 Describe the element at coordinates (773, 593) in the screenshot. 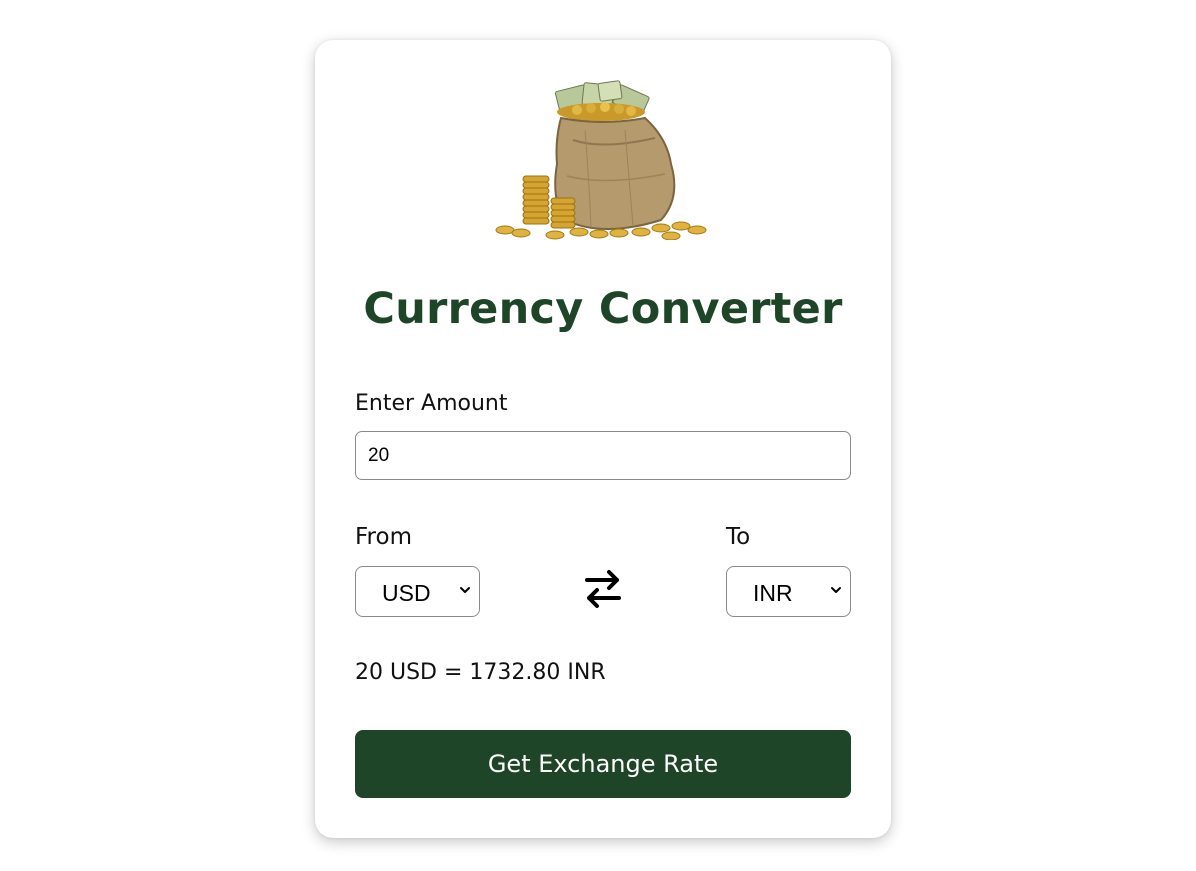

I see `to-currency-value: INR` at that location.